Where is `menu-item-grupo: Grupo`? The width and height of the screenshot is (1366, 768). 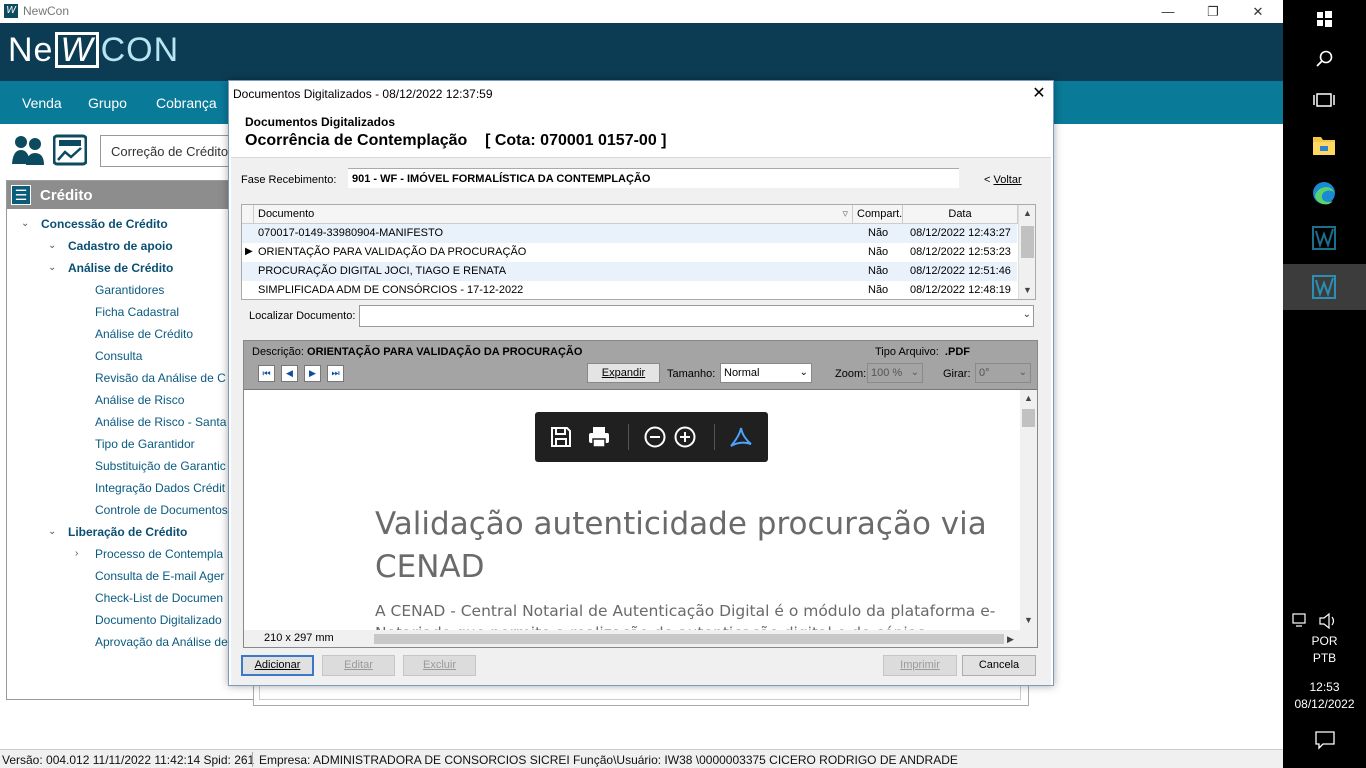
menu-item-grupo: Grupo is located at coordinates (107, 103).